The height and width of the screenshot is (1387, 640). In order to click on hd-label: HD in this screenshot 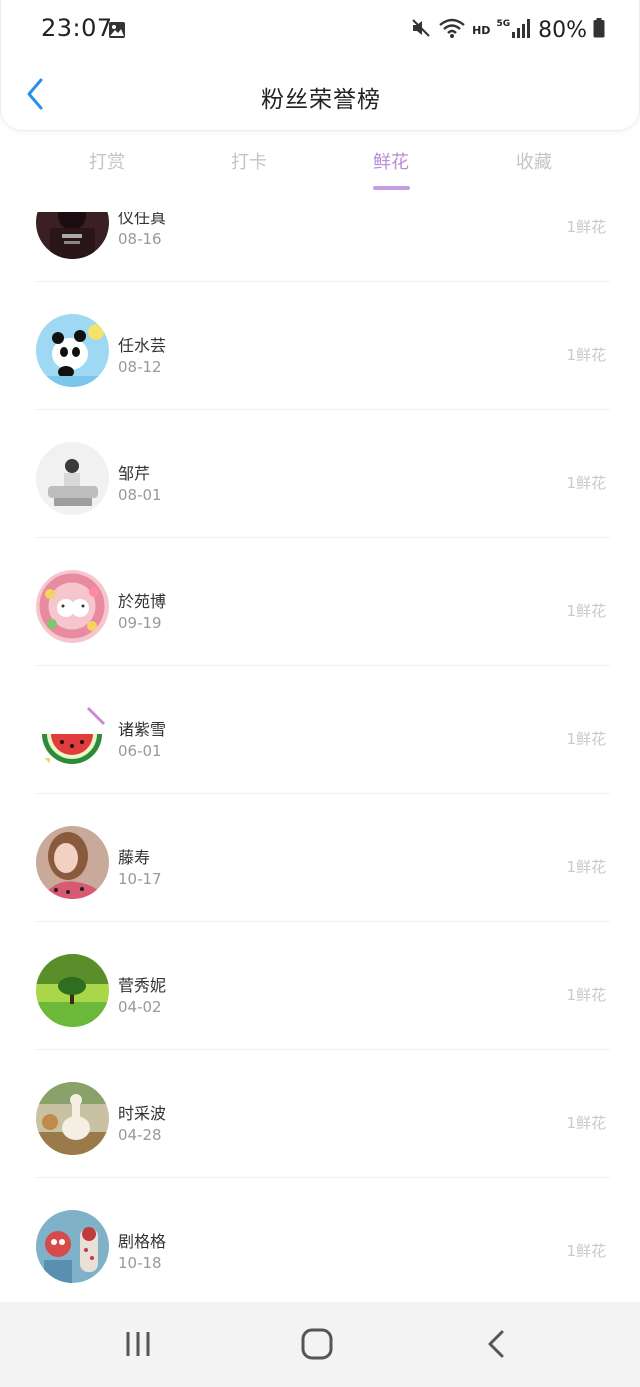, I will do `click(481, 30)`.